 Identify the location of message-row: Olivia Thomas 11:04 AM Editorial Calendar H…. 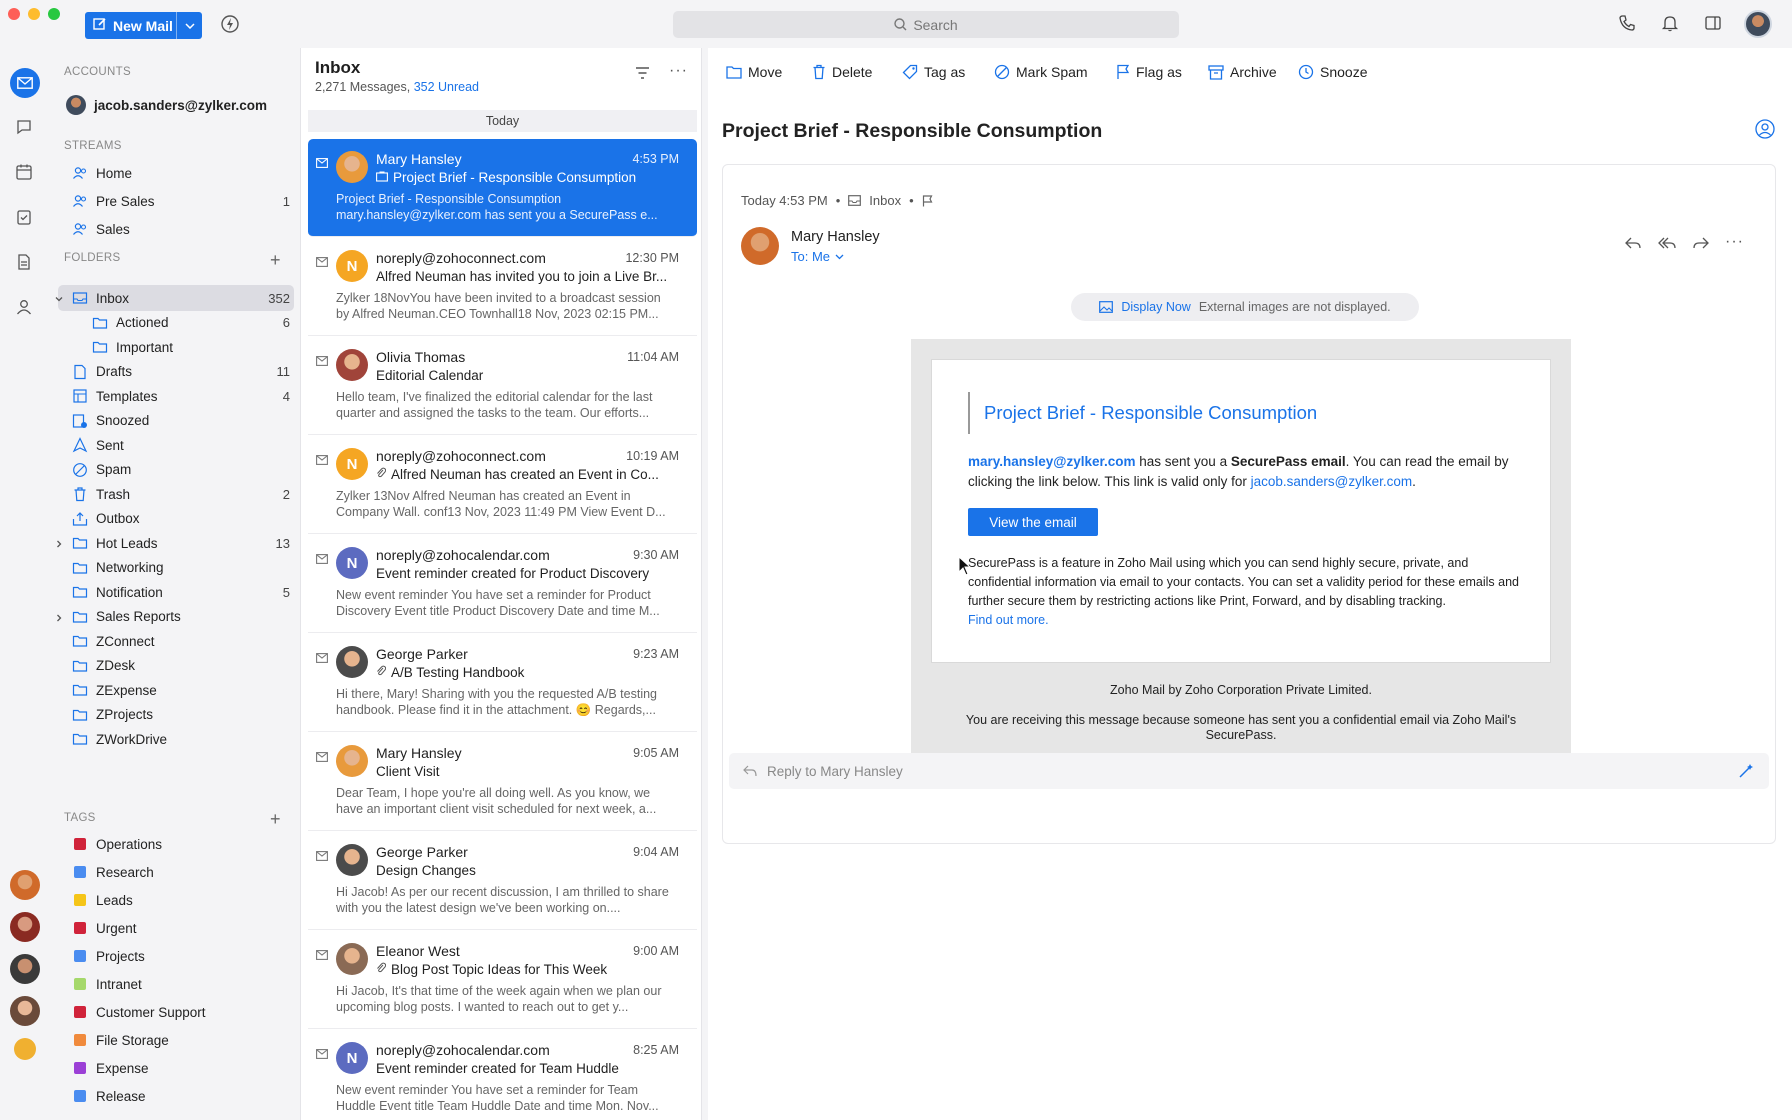
(502, 386).